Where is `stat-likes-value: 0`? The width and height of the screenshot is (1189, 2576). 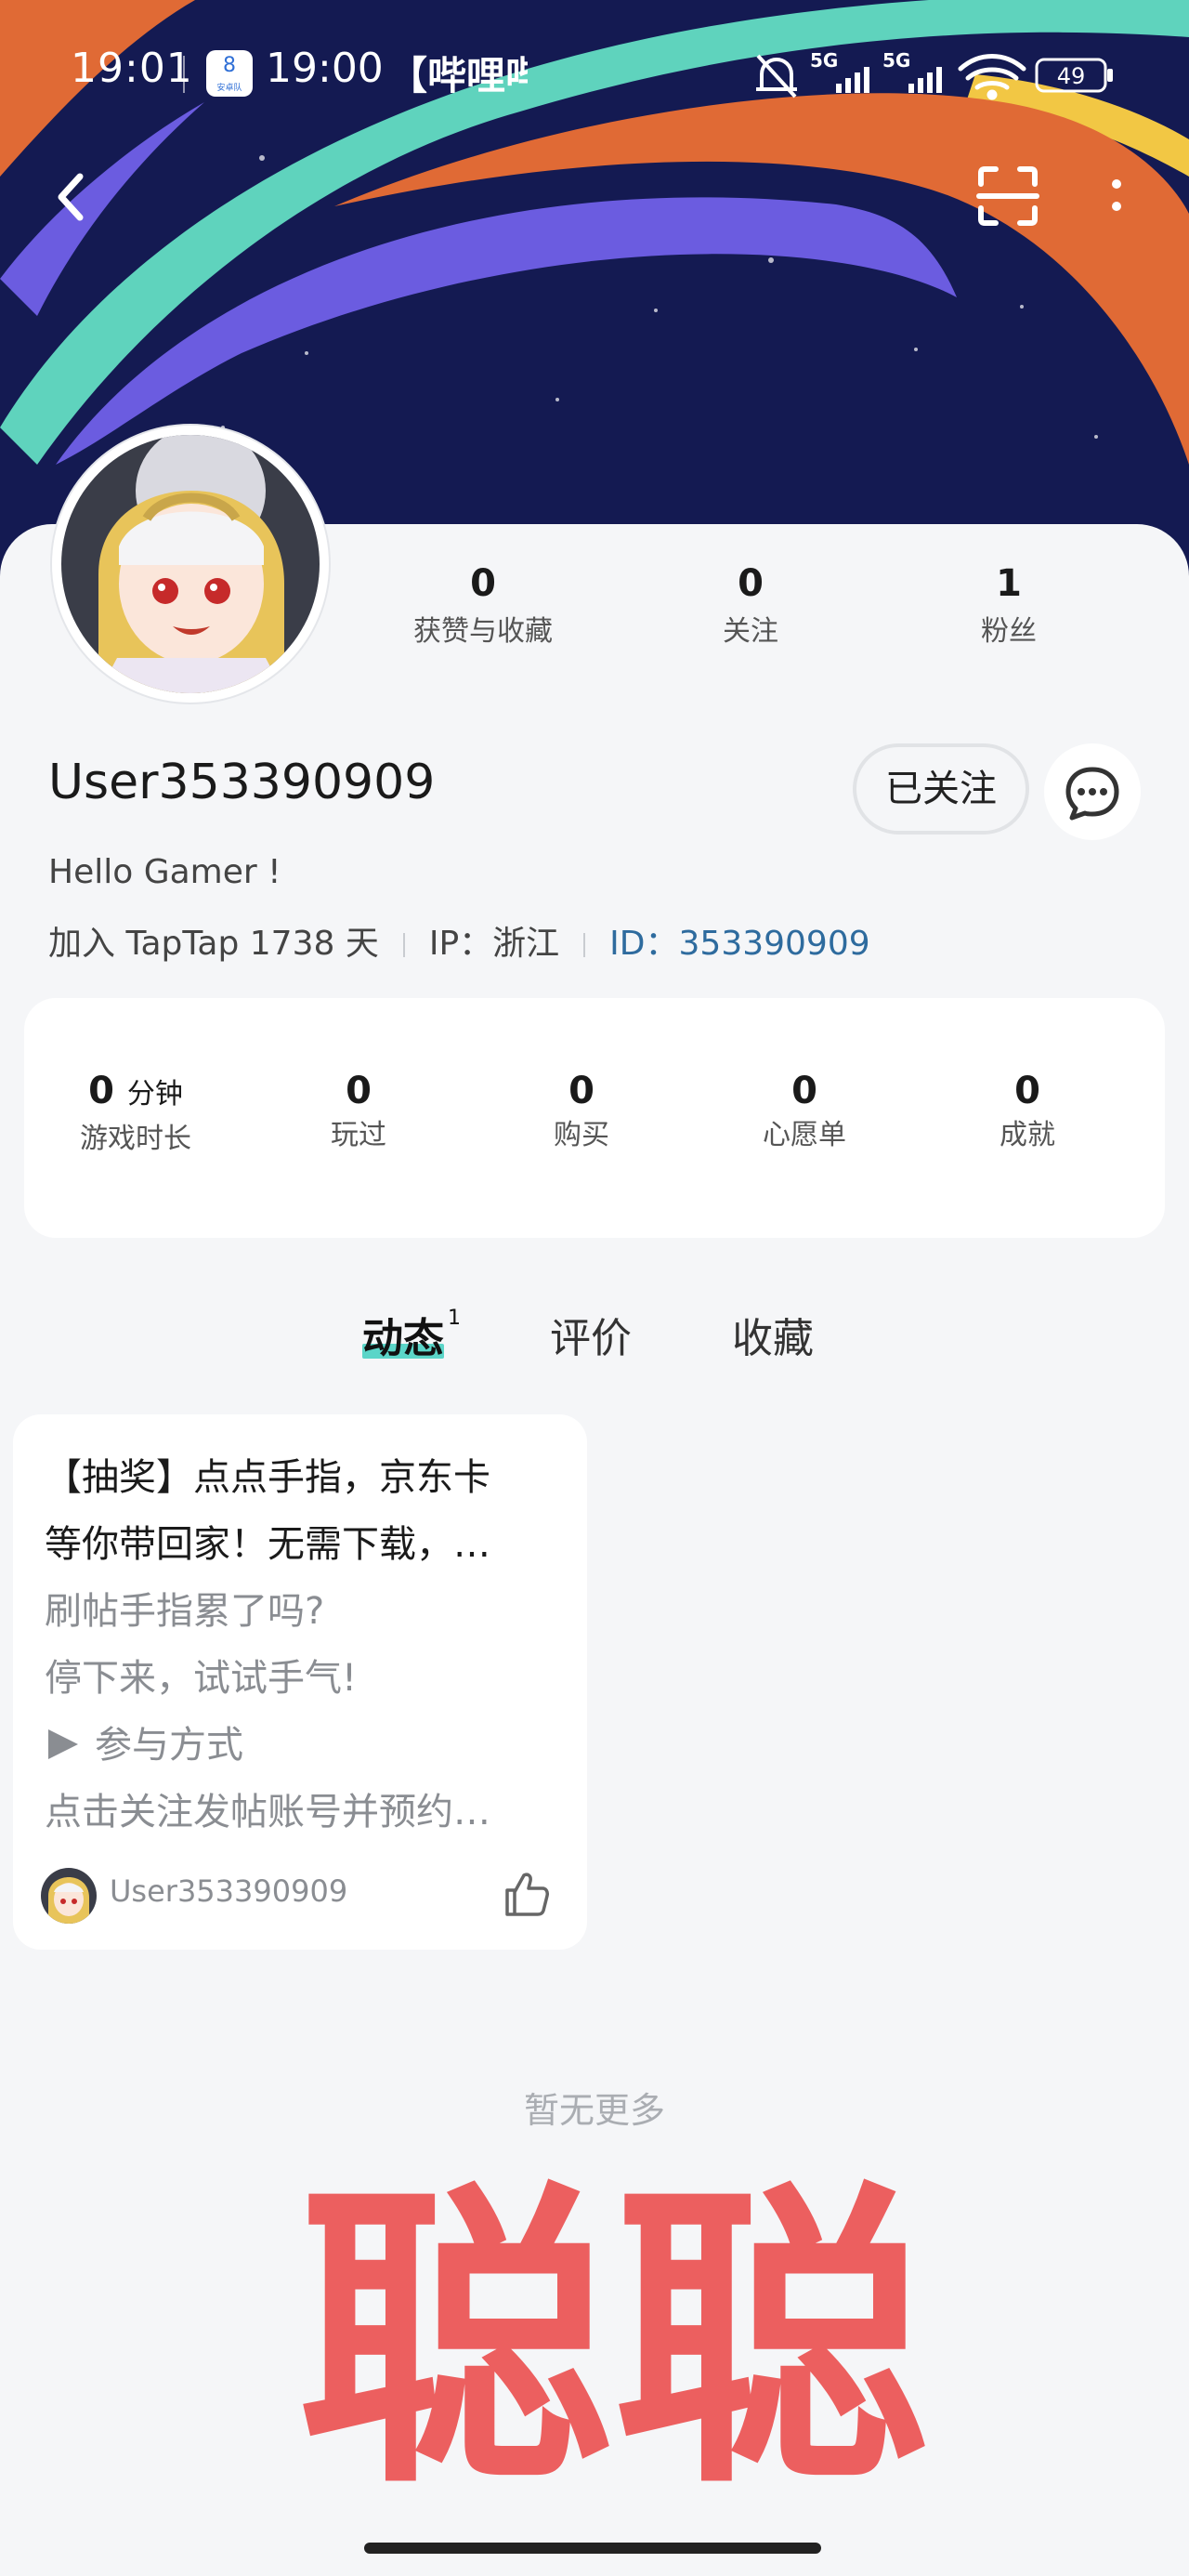
stat-likes-value: 0 is located at coordinates (483, 583).